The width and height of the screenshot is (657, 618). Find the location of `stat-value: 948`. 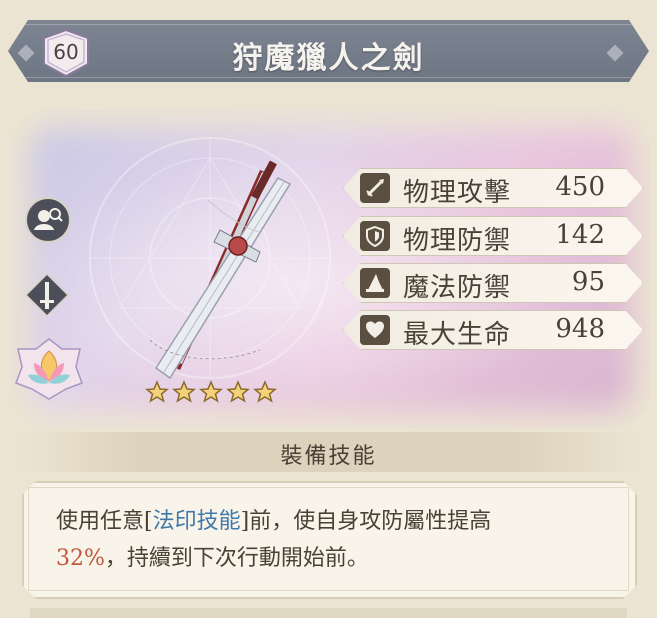

stat-value: 948 is located at coordinates (580, 329).